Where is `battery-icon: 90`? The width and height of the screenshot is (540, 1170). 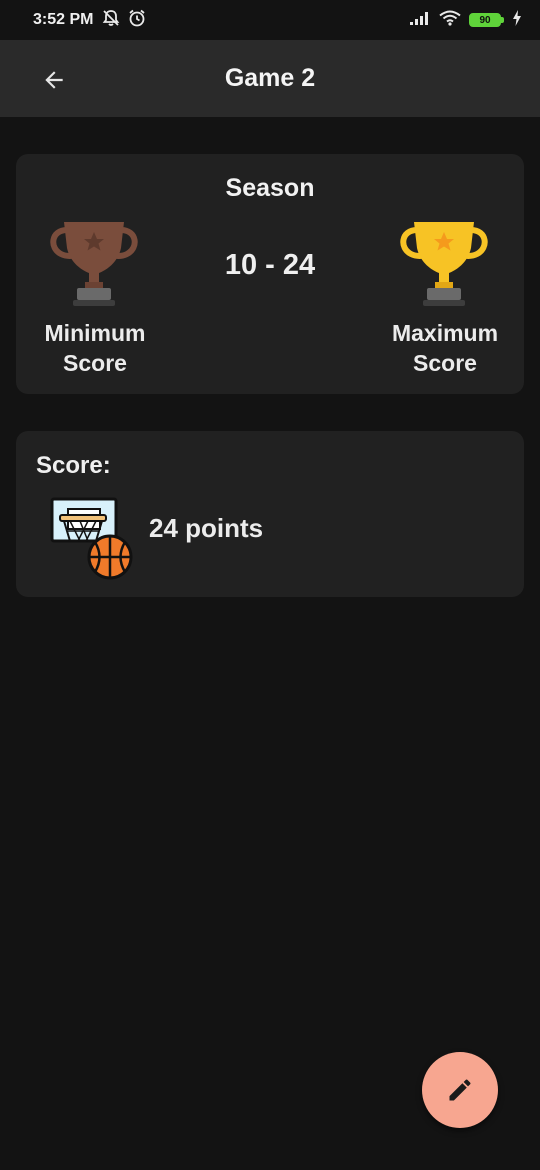
battery-icon: 90 is located at coordinates (486, 20).